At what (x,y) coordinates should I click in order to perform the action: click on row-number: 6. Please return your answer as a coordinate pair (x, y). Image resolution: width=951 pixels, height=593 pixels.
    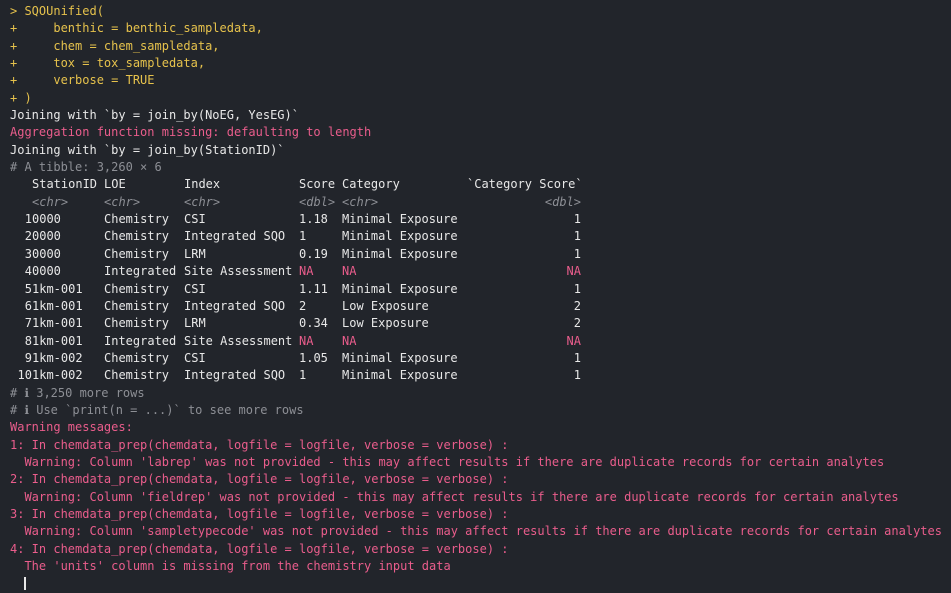
    Looking at the image, I should click on (28, 305).